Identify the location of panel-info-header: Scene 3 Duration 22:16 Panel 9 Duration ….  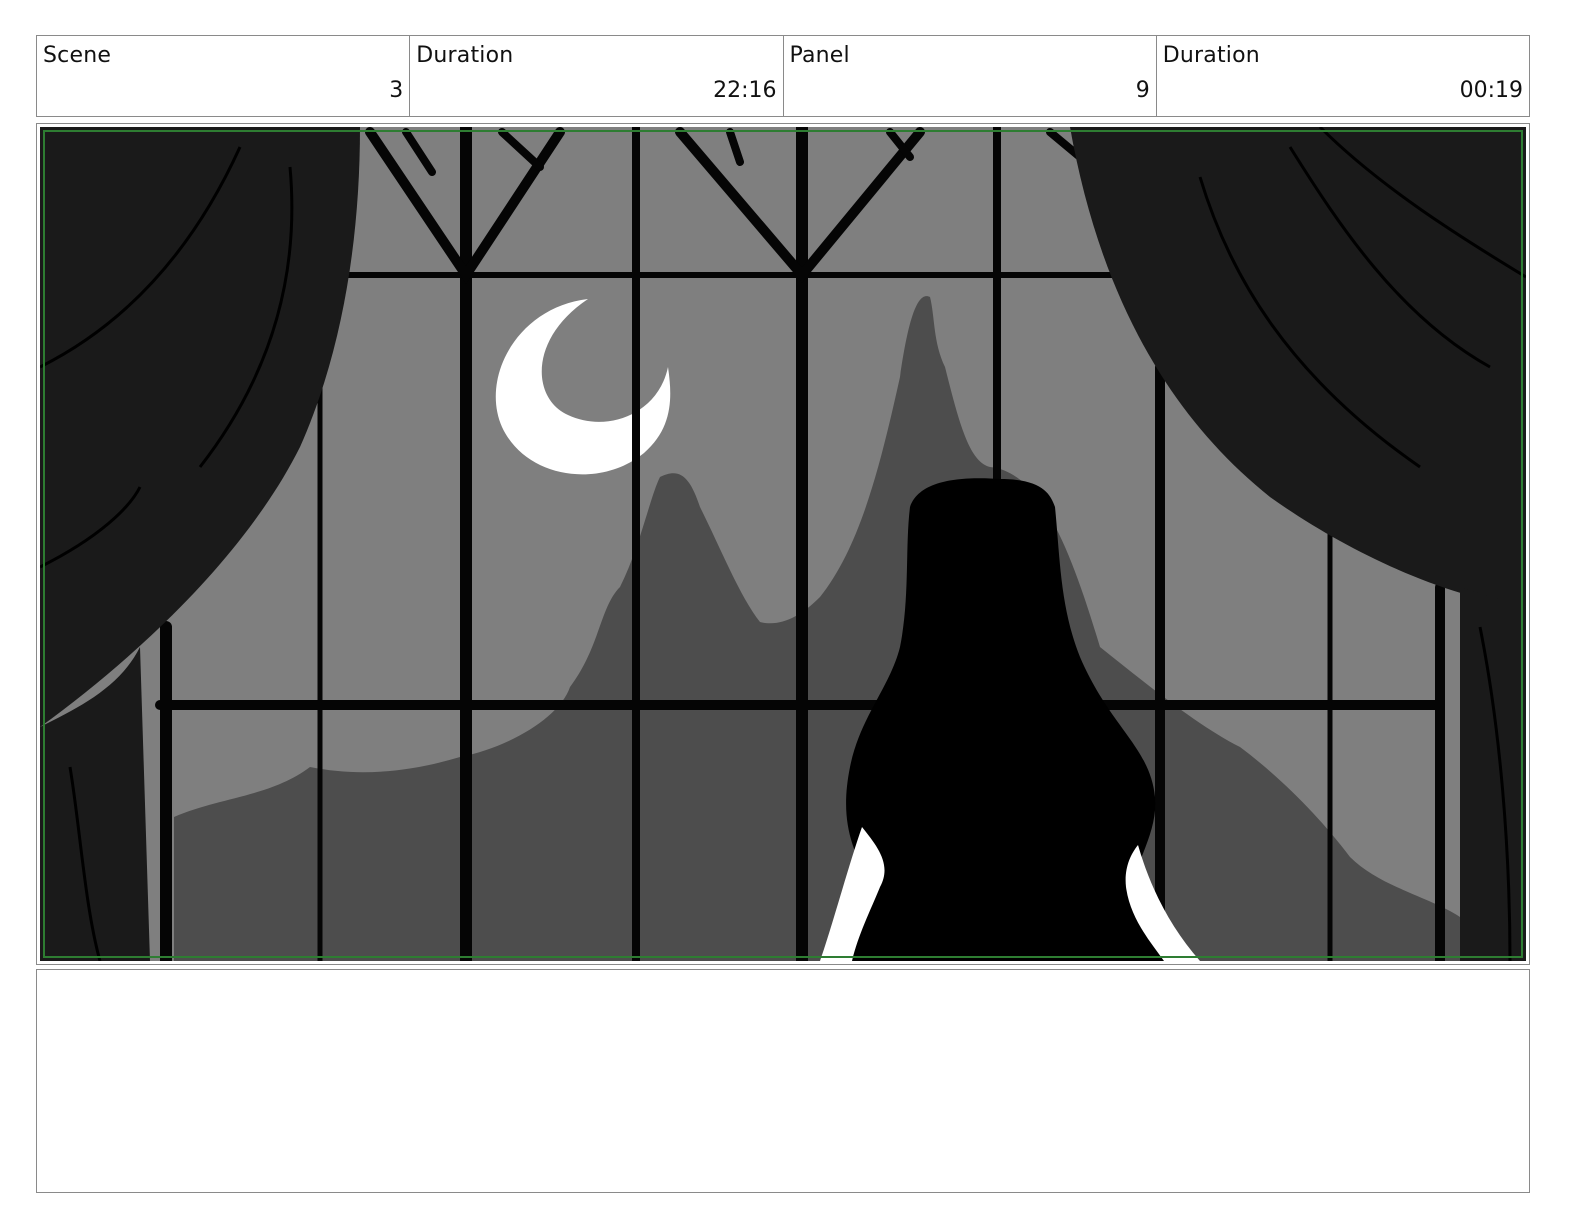
(783, 76).